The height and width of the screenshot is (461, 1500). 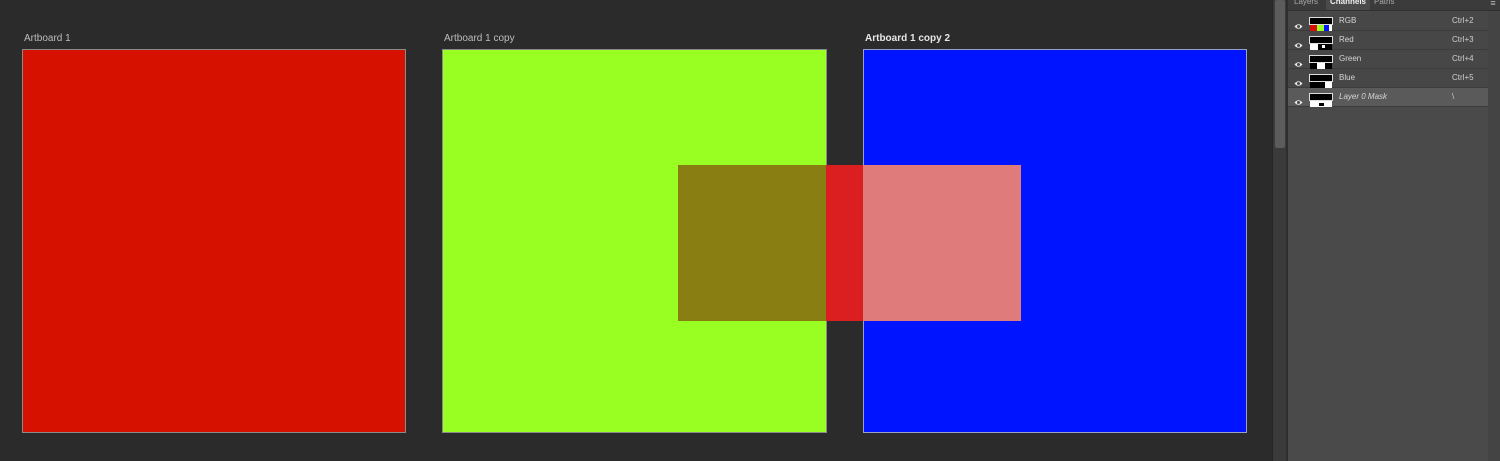 I want to click on channel-name: Green, so click(x=1350, y=58).